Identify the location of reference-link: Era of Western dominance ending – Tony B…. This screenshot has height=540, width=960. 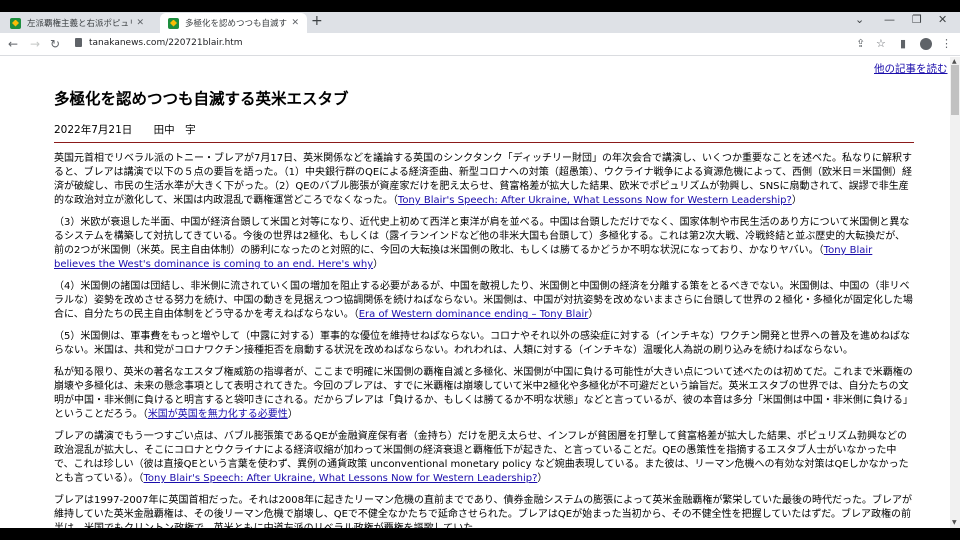
(474, 314).